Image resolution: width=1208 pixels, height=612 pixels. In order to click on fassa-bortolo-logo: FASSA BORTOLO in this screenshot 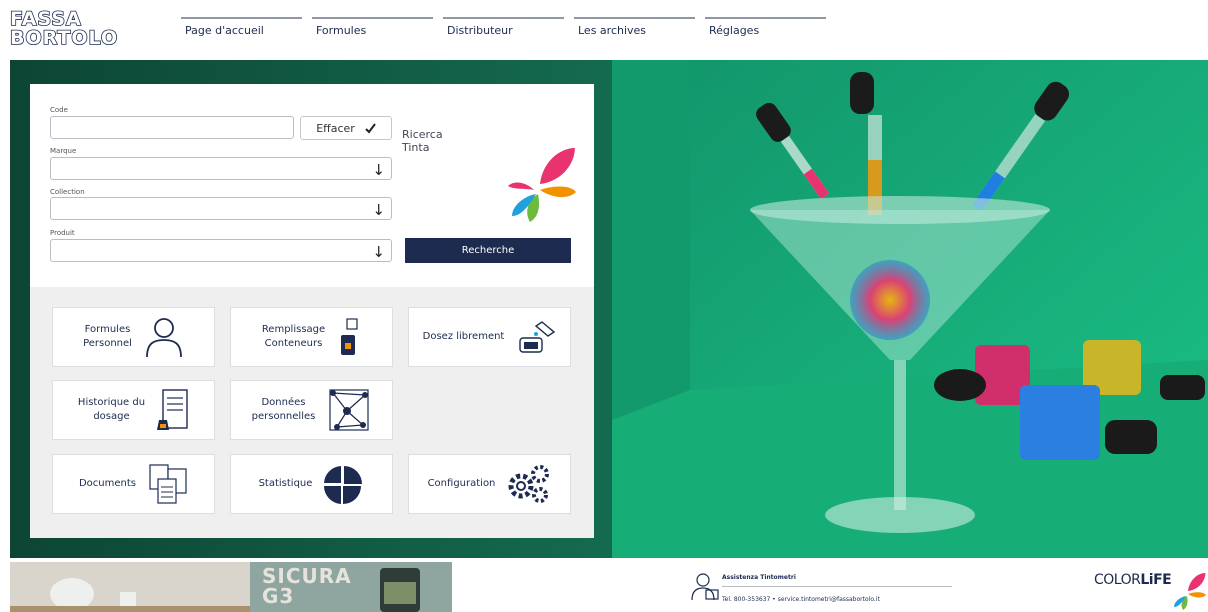, I will do `click(64, 29)`.